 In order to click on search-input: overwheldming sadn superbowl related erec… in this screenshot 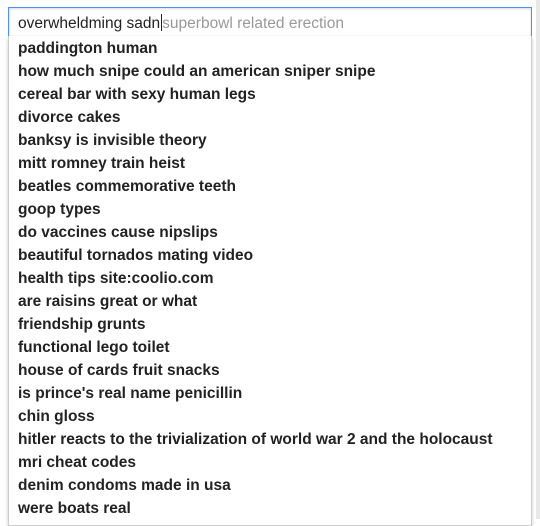, I will do `click(270, 22)`.